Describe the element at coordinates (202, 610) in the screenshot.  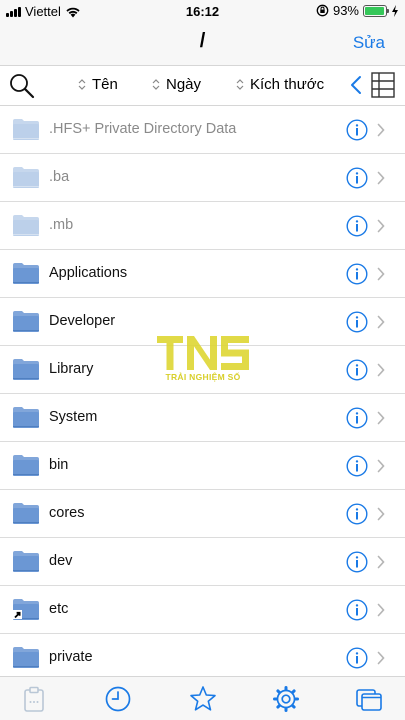
I see `list-item: etc` at that location.